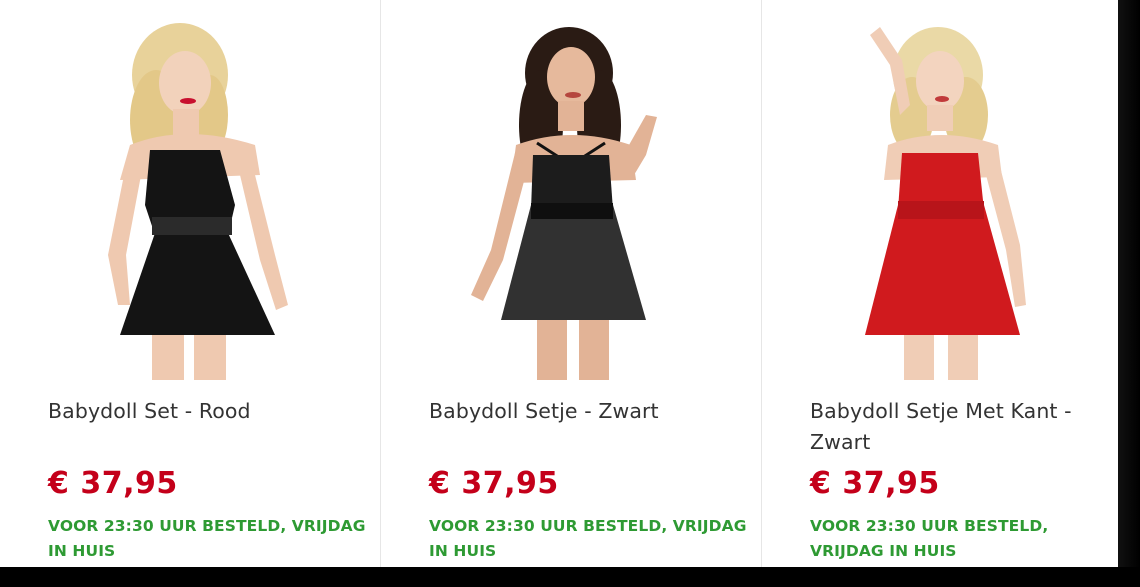  Describe the element at coordinates (954, 427) in the screenshot. I see `product-title: Babydoll Setje Met Kant - Zwart` at that location.